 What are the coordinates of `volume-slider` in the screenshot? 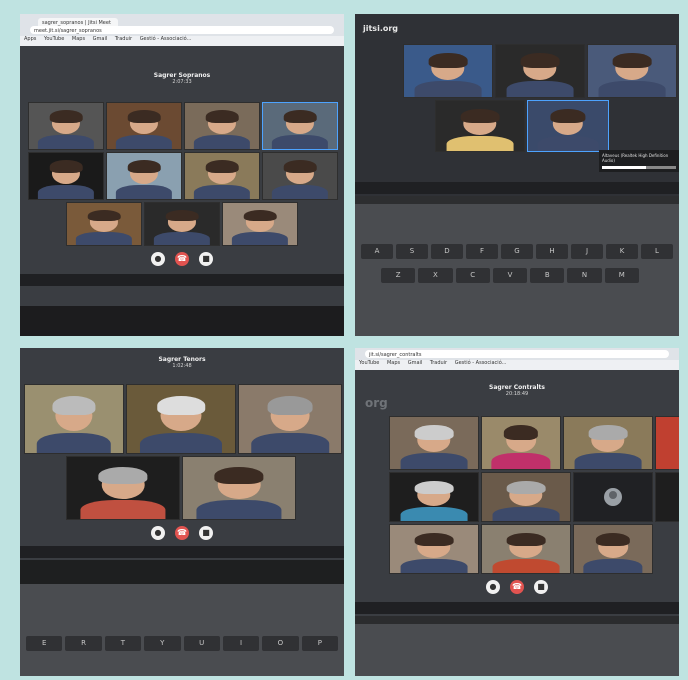 It's located at (639, 167).